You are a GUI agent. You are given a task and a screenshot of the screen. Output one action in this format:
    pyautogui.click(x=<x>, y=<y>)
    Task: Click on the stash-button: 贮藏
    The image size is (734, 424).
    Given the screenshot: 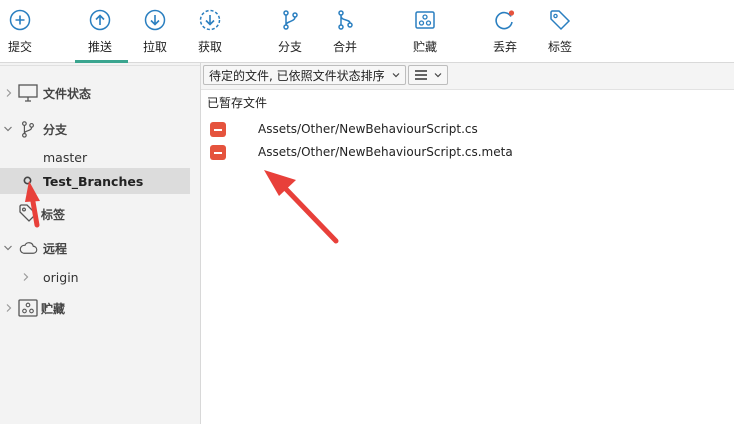 What is the action you would take?
    pyautogui.click(x=425, y=34)
    